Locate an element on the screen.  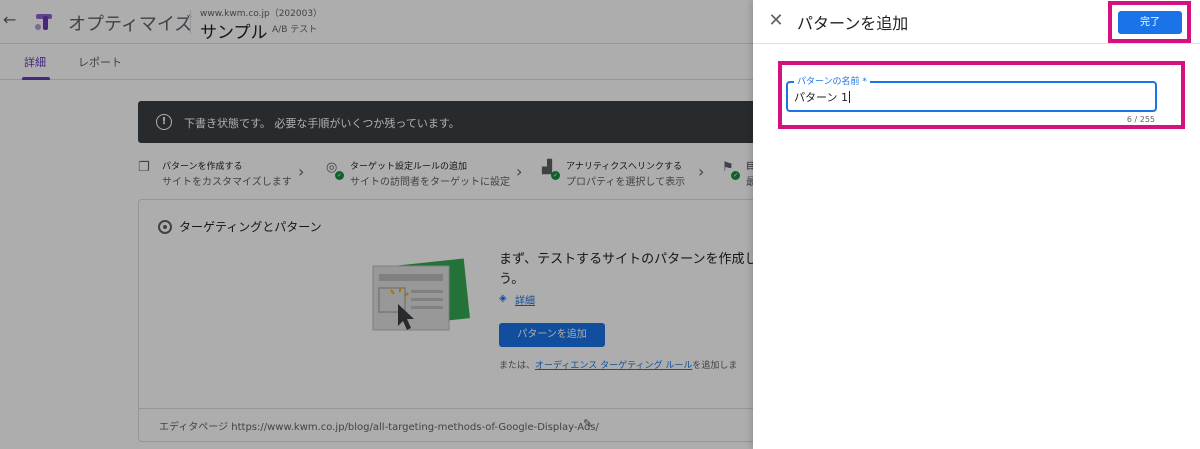
done-highlight-frame is located at coordinates (1149, 22).